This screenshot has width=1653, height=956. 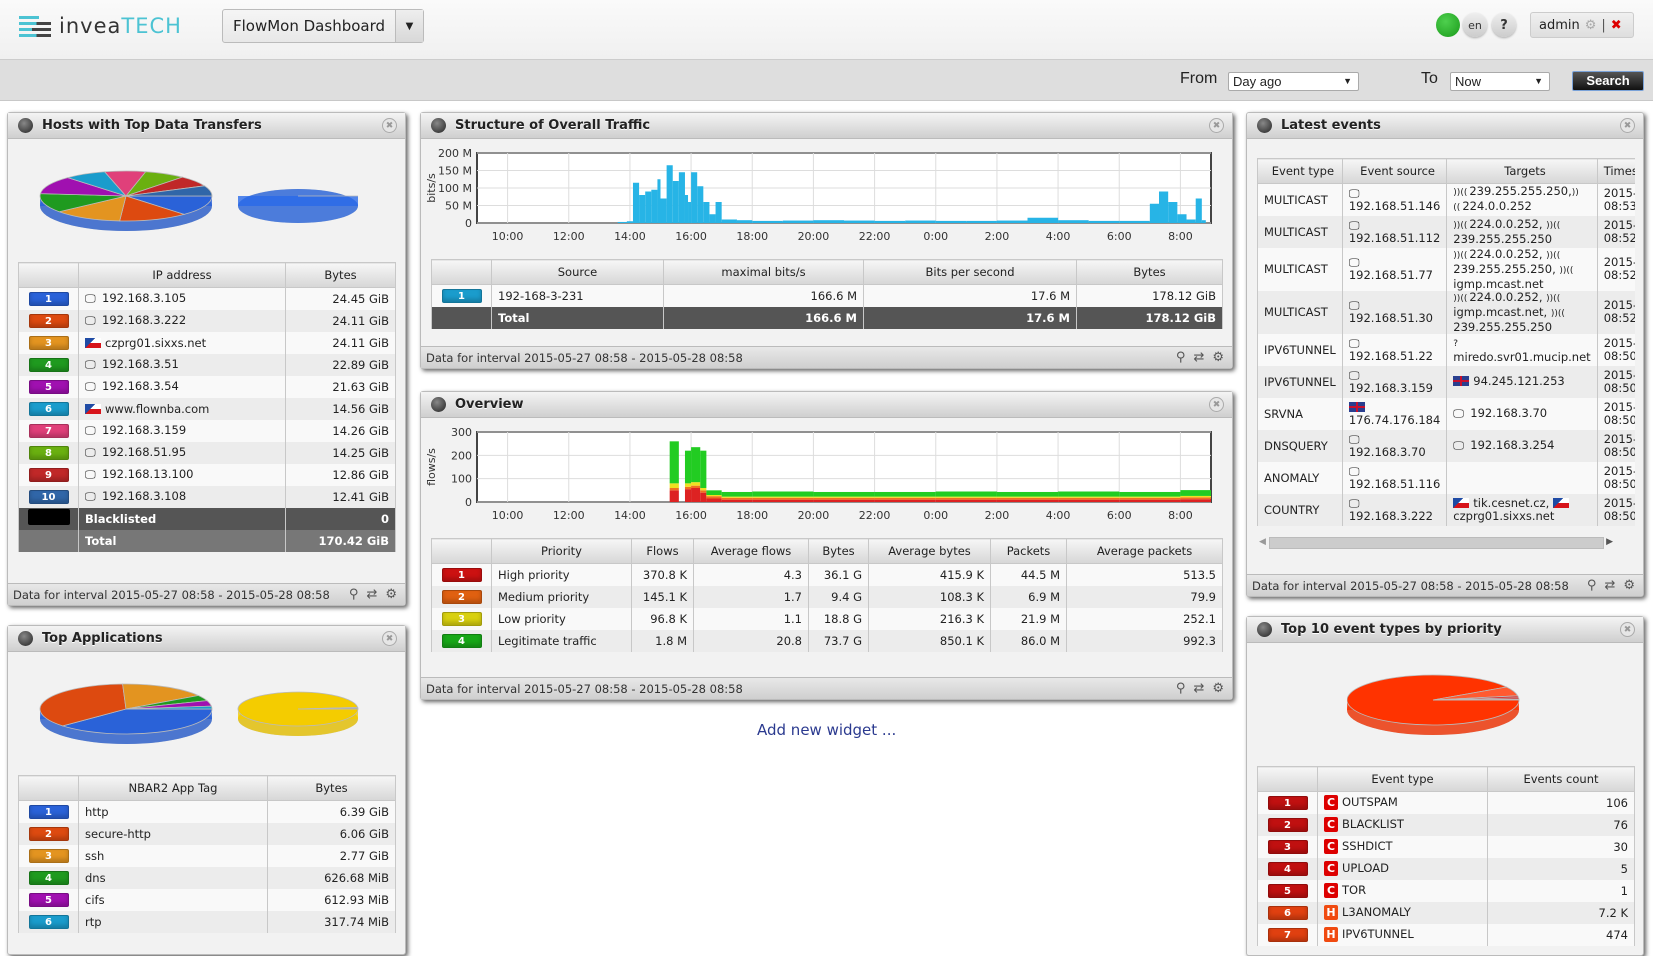 I want to click on event-source: 192.168.51.112, so click(x=1394, y=238).